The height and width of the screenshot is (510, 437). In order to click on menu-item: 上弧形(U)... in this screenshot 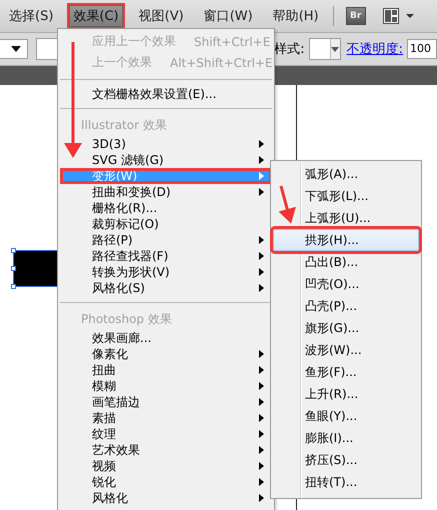, I will do `click(346, 218)`.